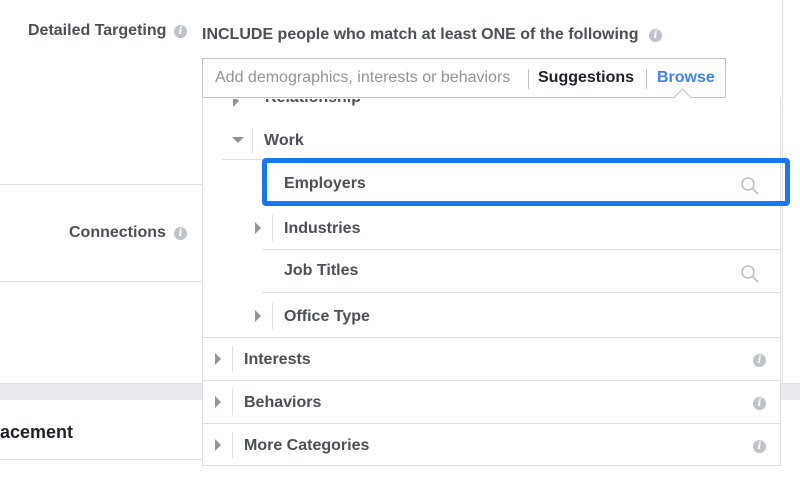 Image resolution: width=800 pixels, height=485 pixels. What do you see at coordinates (321, 271) in the screenshot?
I see `tree-item-job-titles: Job Titles` at bounding box center [321, 271].